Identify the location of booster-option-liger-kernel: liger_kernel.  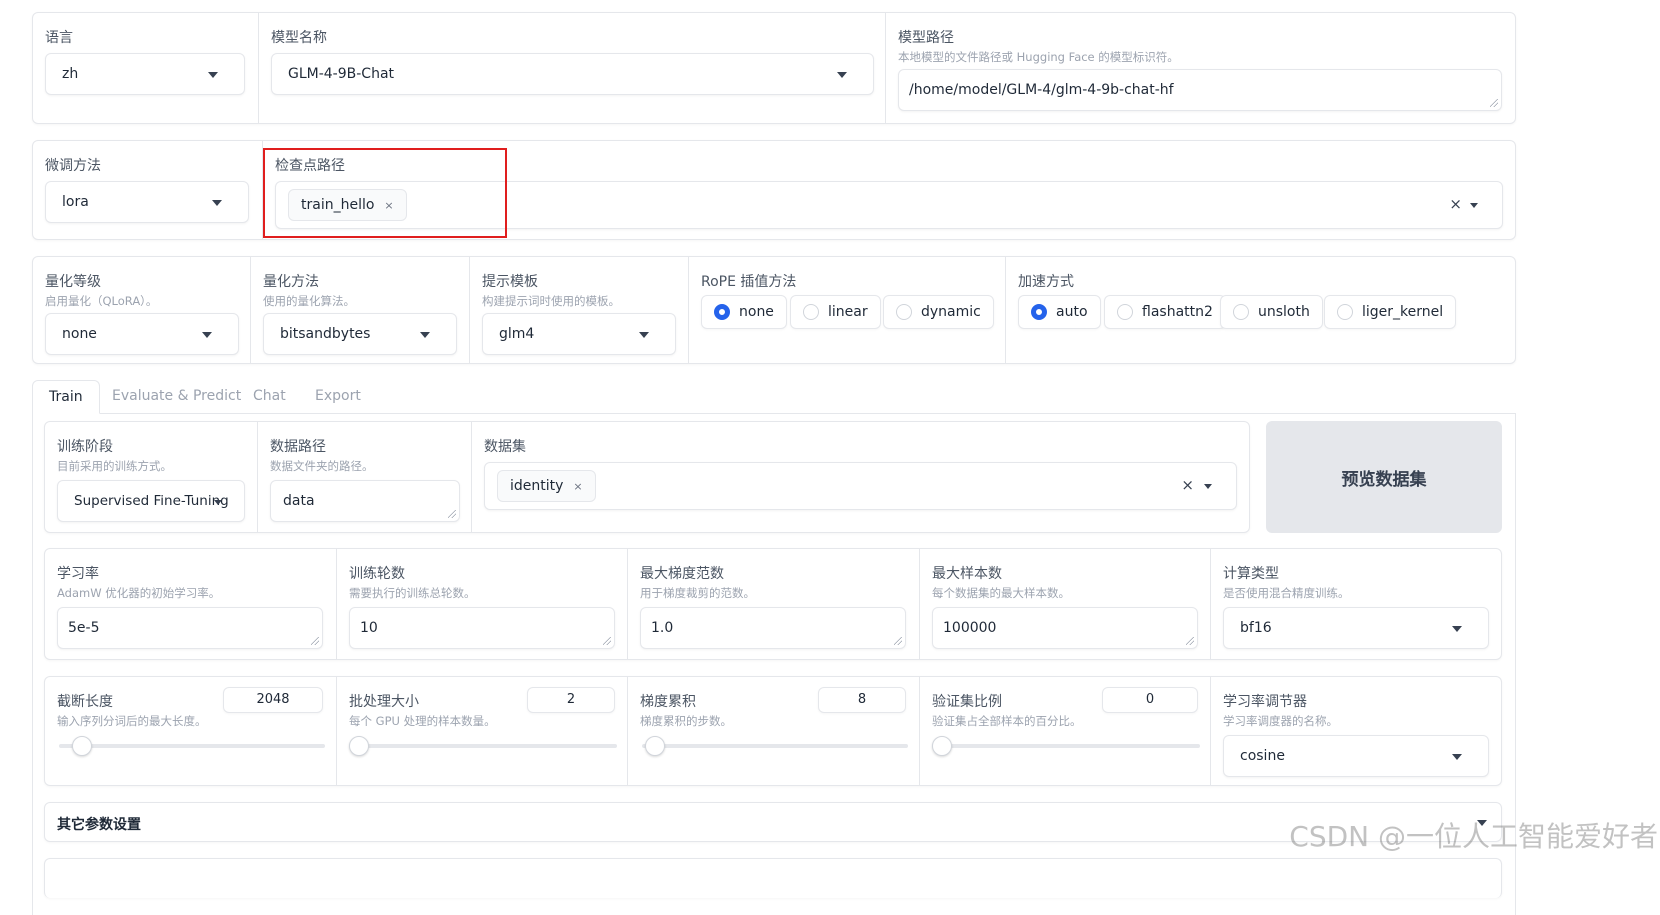
(1390, 312).